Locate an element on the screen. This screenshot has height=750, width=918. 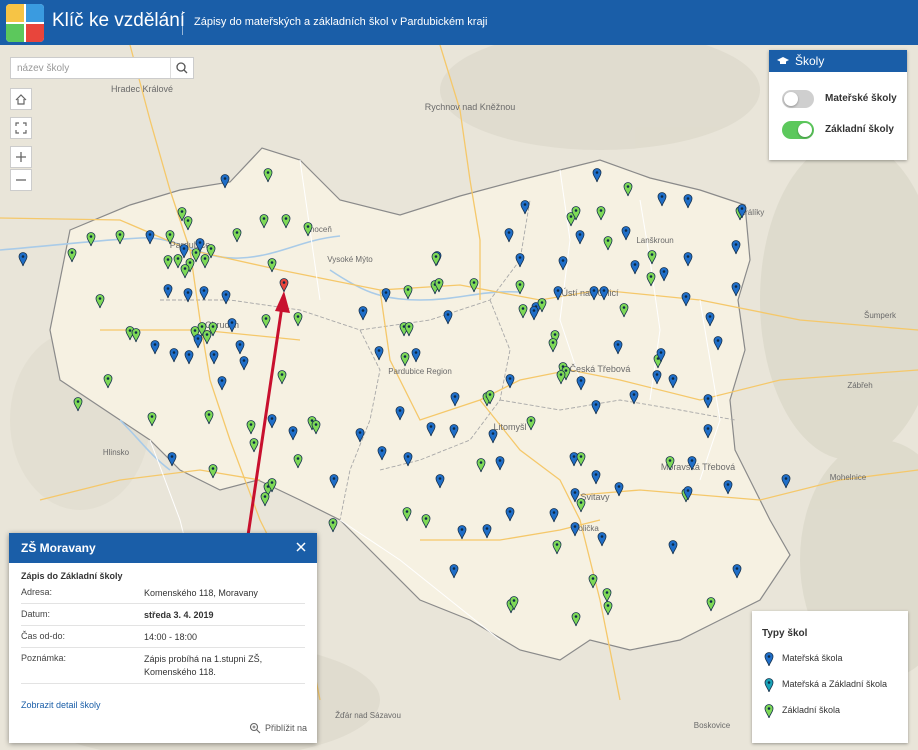
blue-green-marker-icon is located at coordinates (769, 684).